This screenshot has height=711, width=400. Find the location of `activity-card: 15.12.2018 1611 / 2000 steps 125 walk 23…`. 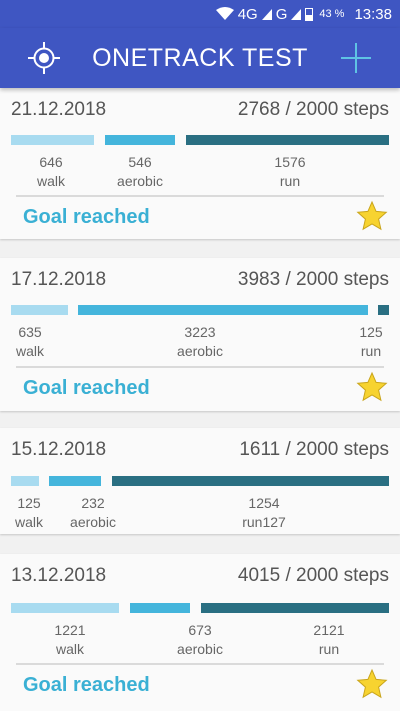

activity-card: 15.12.2018 1611 / 2000 steps 125 walk 23… is located at coordinates (200, 481).